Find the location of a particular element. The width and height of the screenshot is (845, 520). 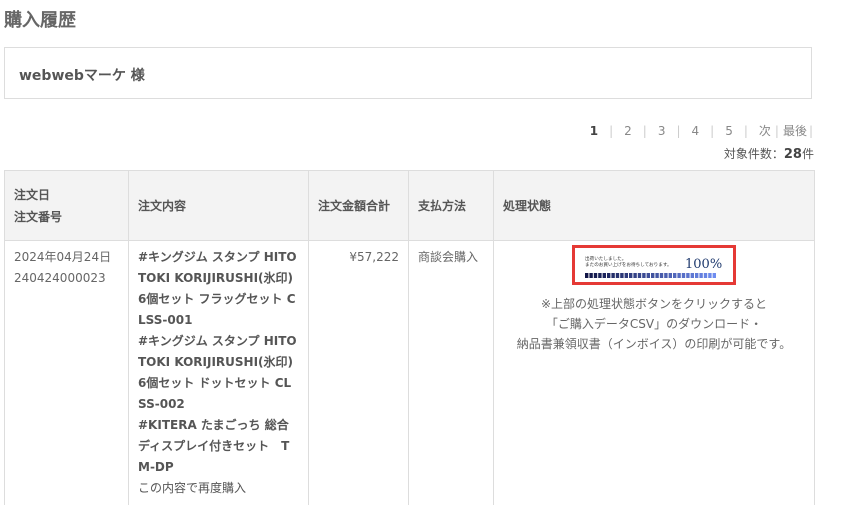

order-date: 2024年04月24日 is located at coordinates (63, 257).